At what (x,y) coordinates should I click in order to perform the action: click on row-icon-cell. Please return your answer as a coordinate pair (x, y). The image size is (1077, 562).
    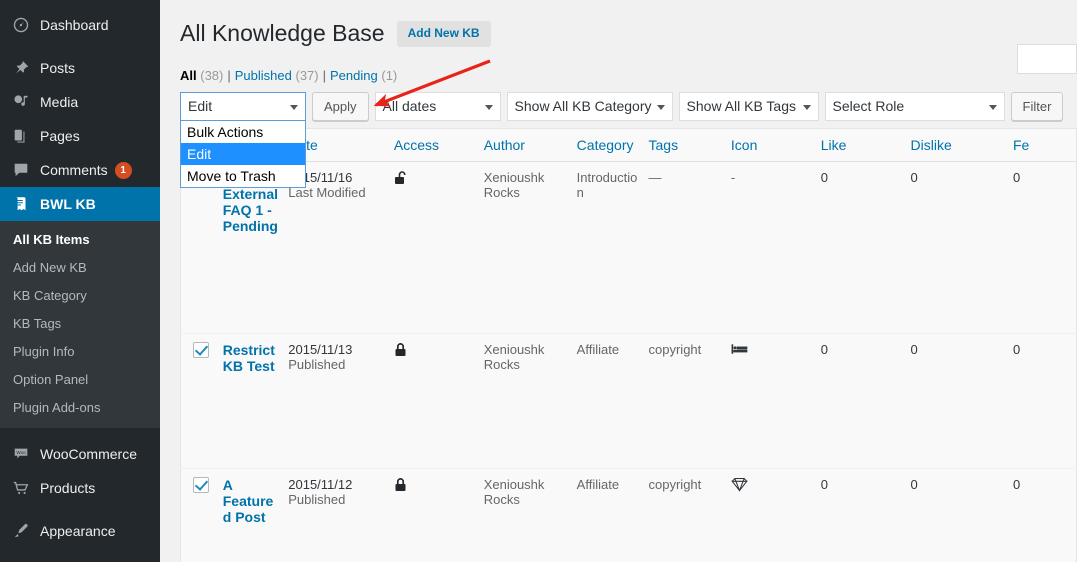
    Looking at the image, I should click on (775, 401).